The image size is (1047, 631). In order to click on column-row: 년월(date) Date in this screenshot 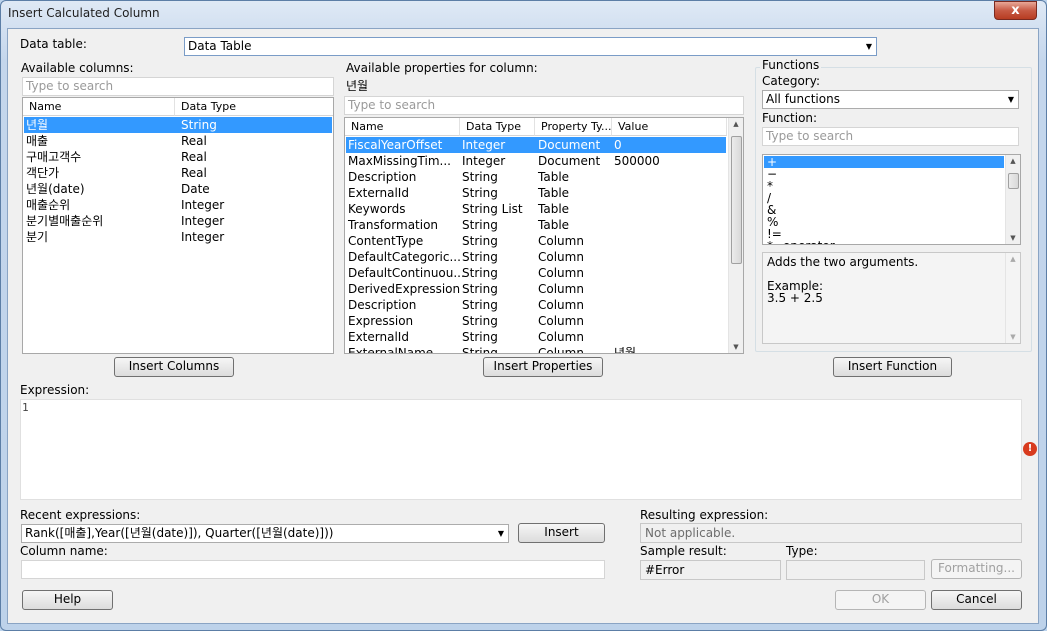, I will do `click(178, 189)`.